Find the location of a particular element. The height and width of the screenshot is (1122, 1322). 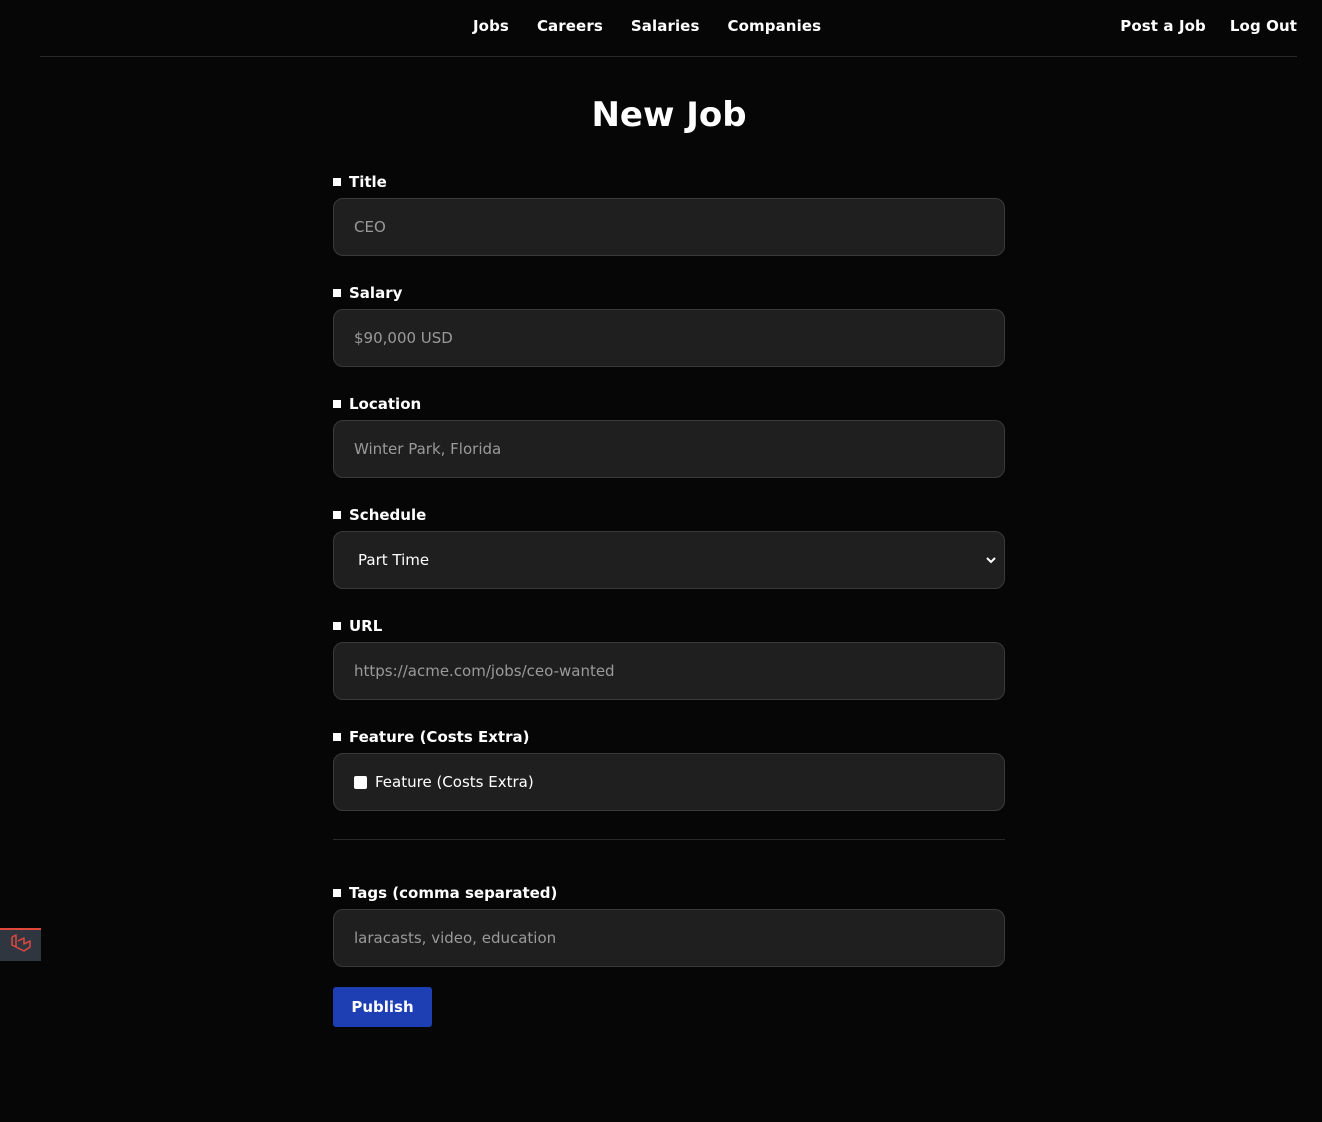

schedule-label-text: Schedule is located at coordinates (388, 514).